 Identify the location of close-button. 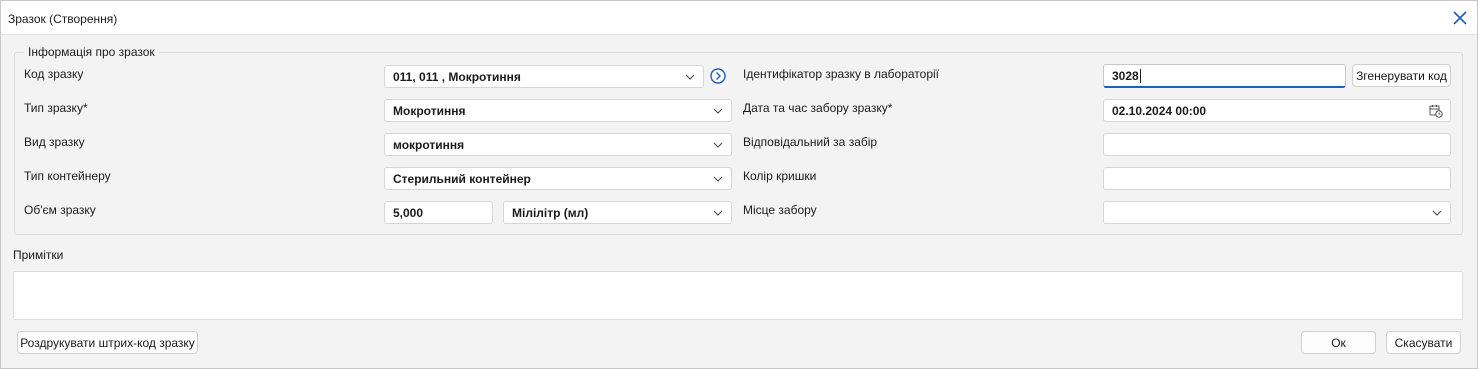
(1460, 18).